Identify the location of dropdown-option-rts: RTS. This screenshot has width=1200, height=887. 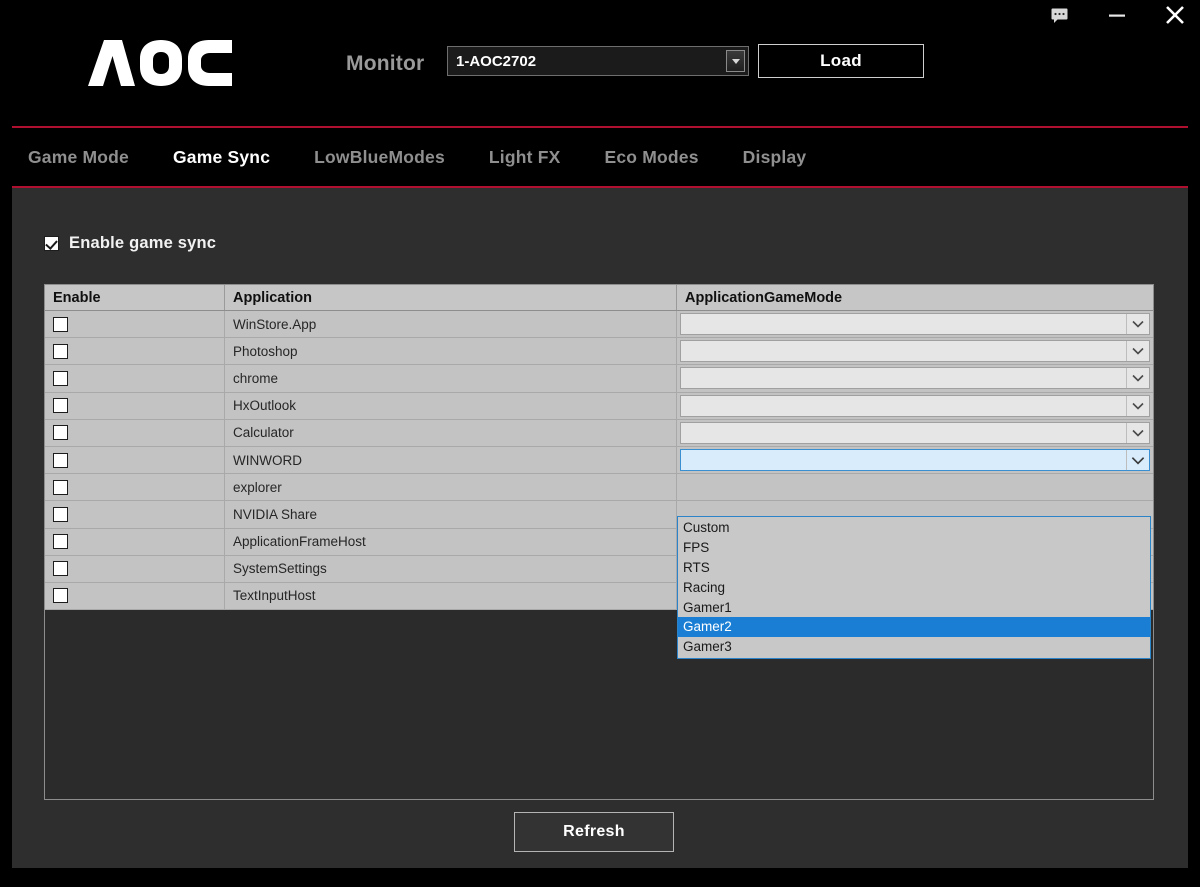
(914, 568).